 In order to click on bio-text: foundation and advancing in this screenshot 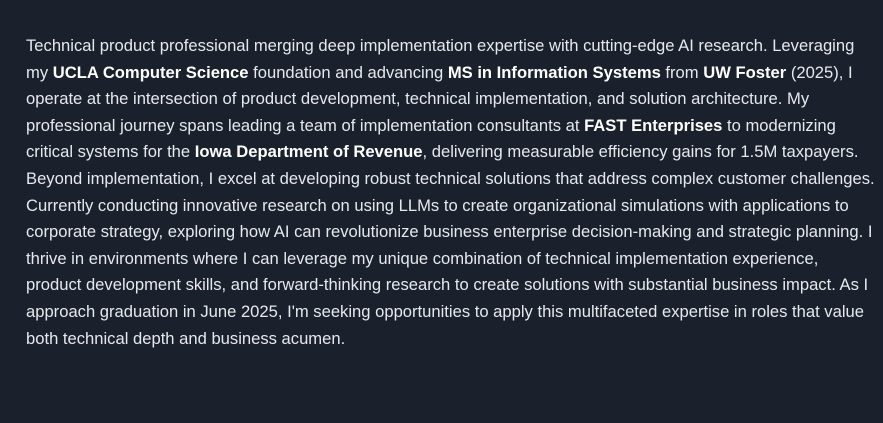, I will do `click(348, 72)`.